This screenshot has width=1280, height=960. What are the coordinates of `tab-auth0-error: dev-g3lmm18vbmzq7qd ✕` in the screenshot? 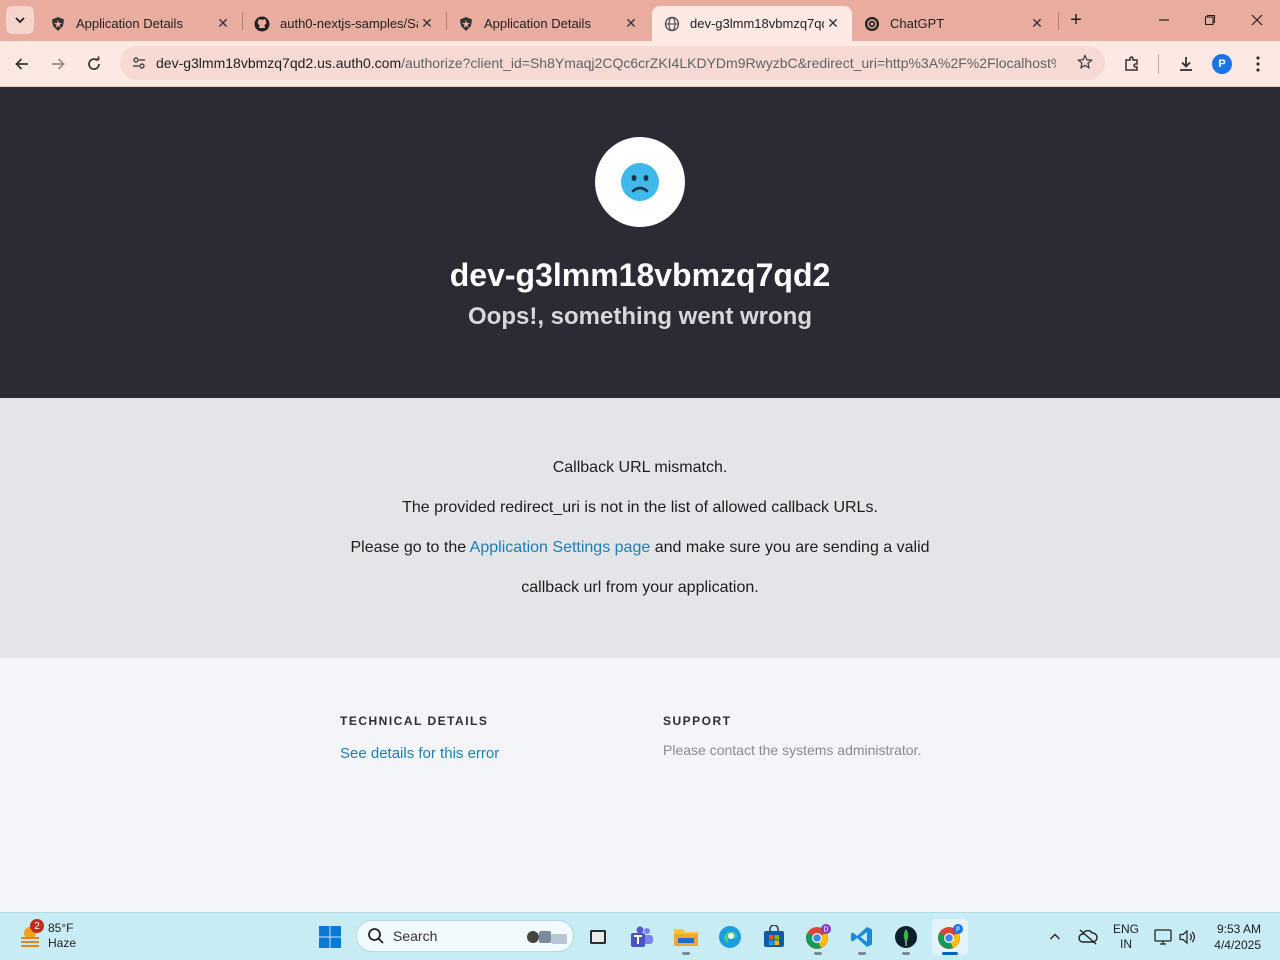 It's located at (752, 23).